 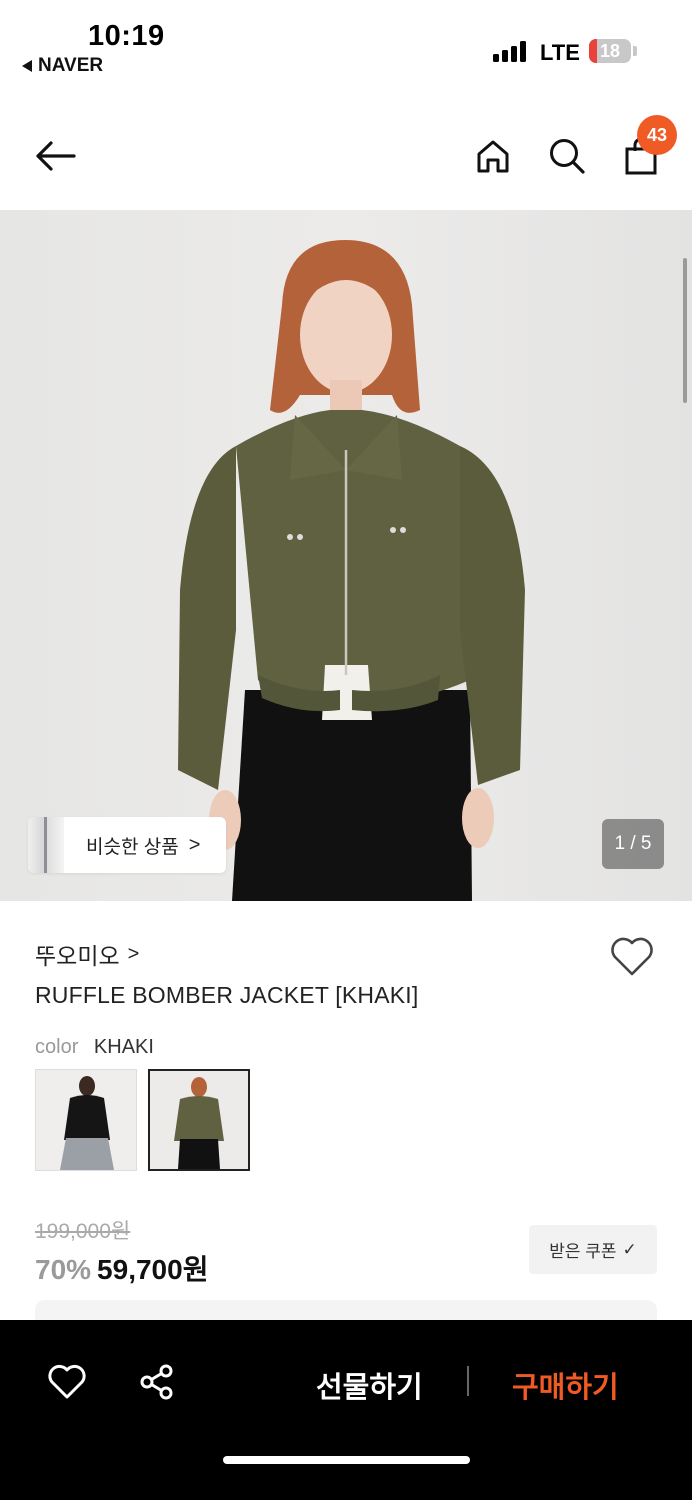 I want to click on brand-name: 뚜오미오, so click(x=77, y=956).